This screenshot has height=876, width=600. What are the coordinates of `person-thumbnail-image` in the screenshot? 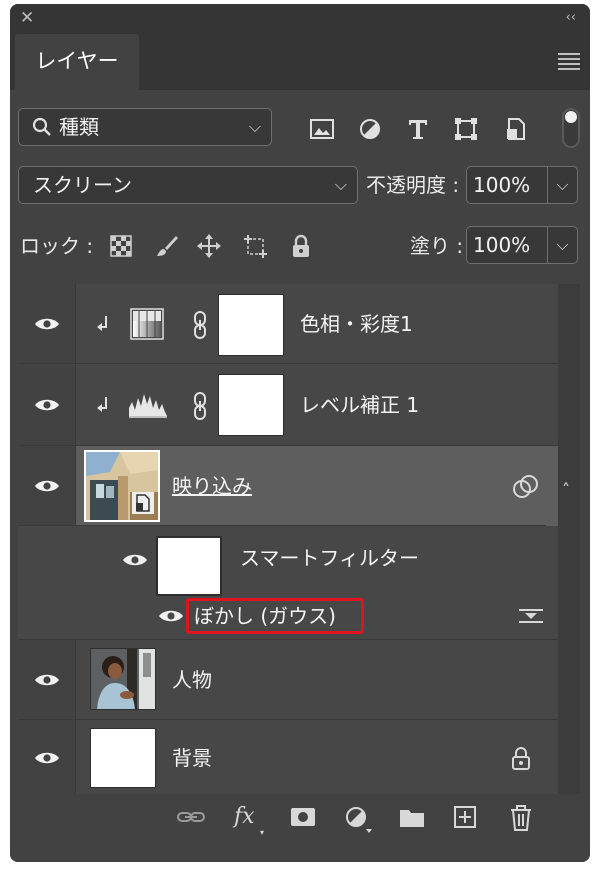 It's located at (123, 679).